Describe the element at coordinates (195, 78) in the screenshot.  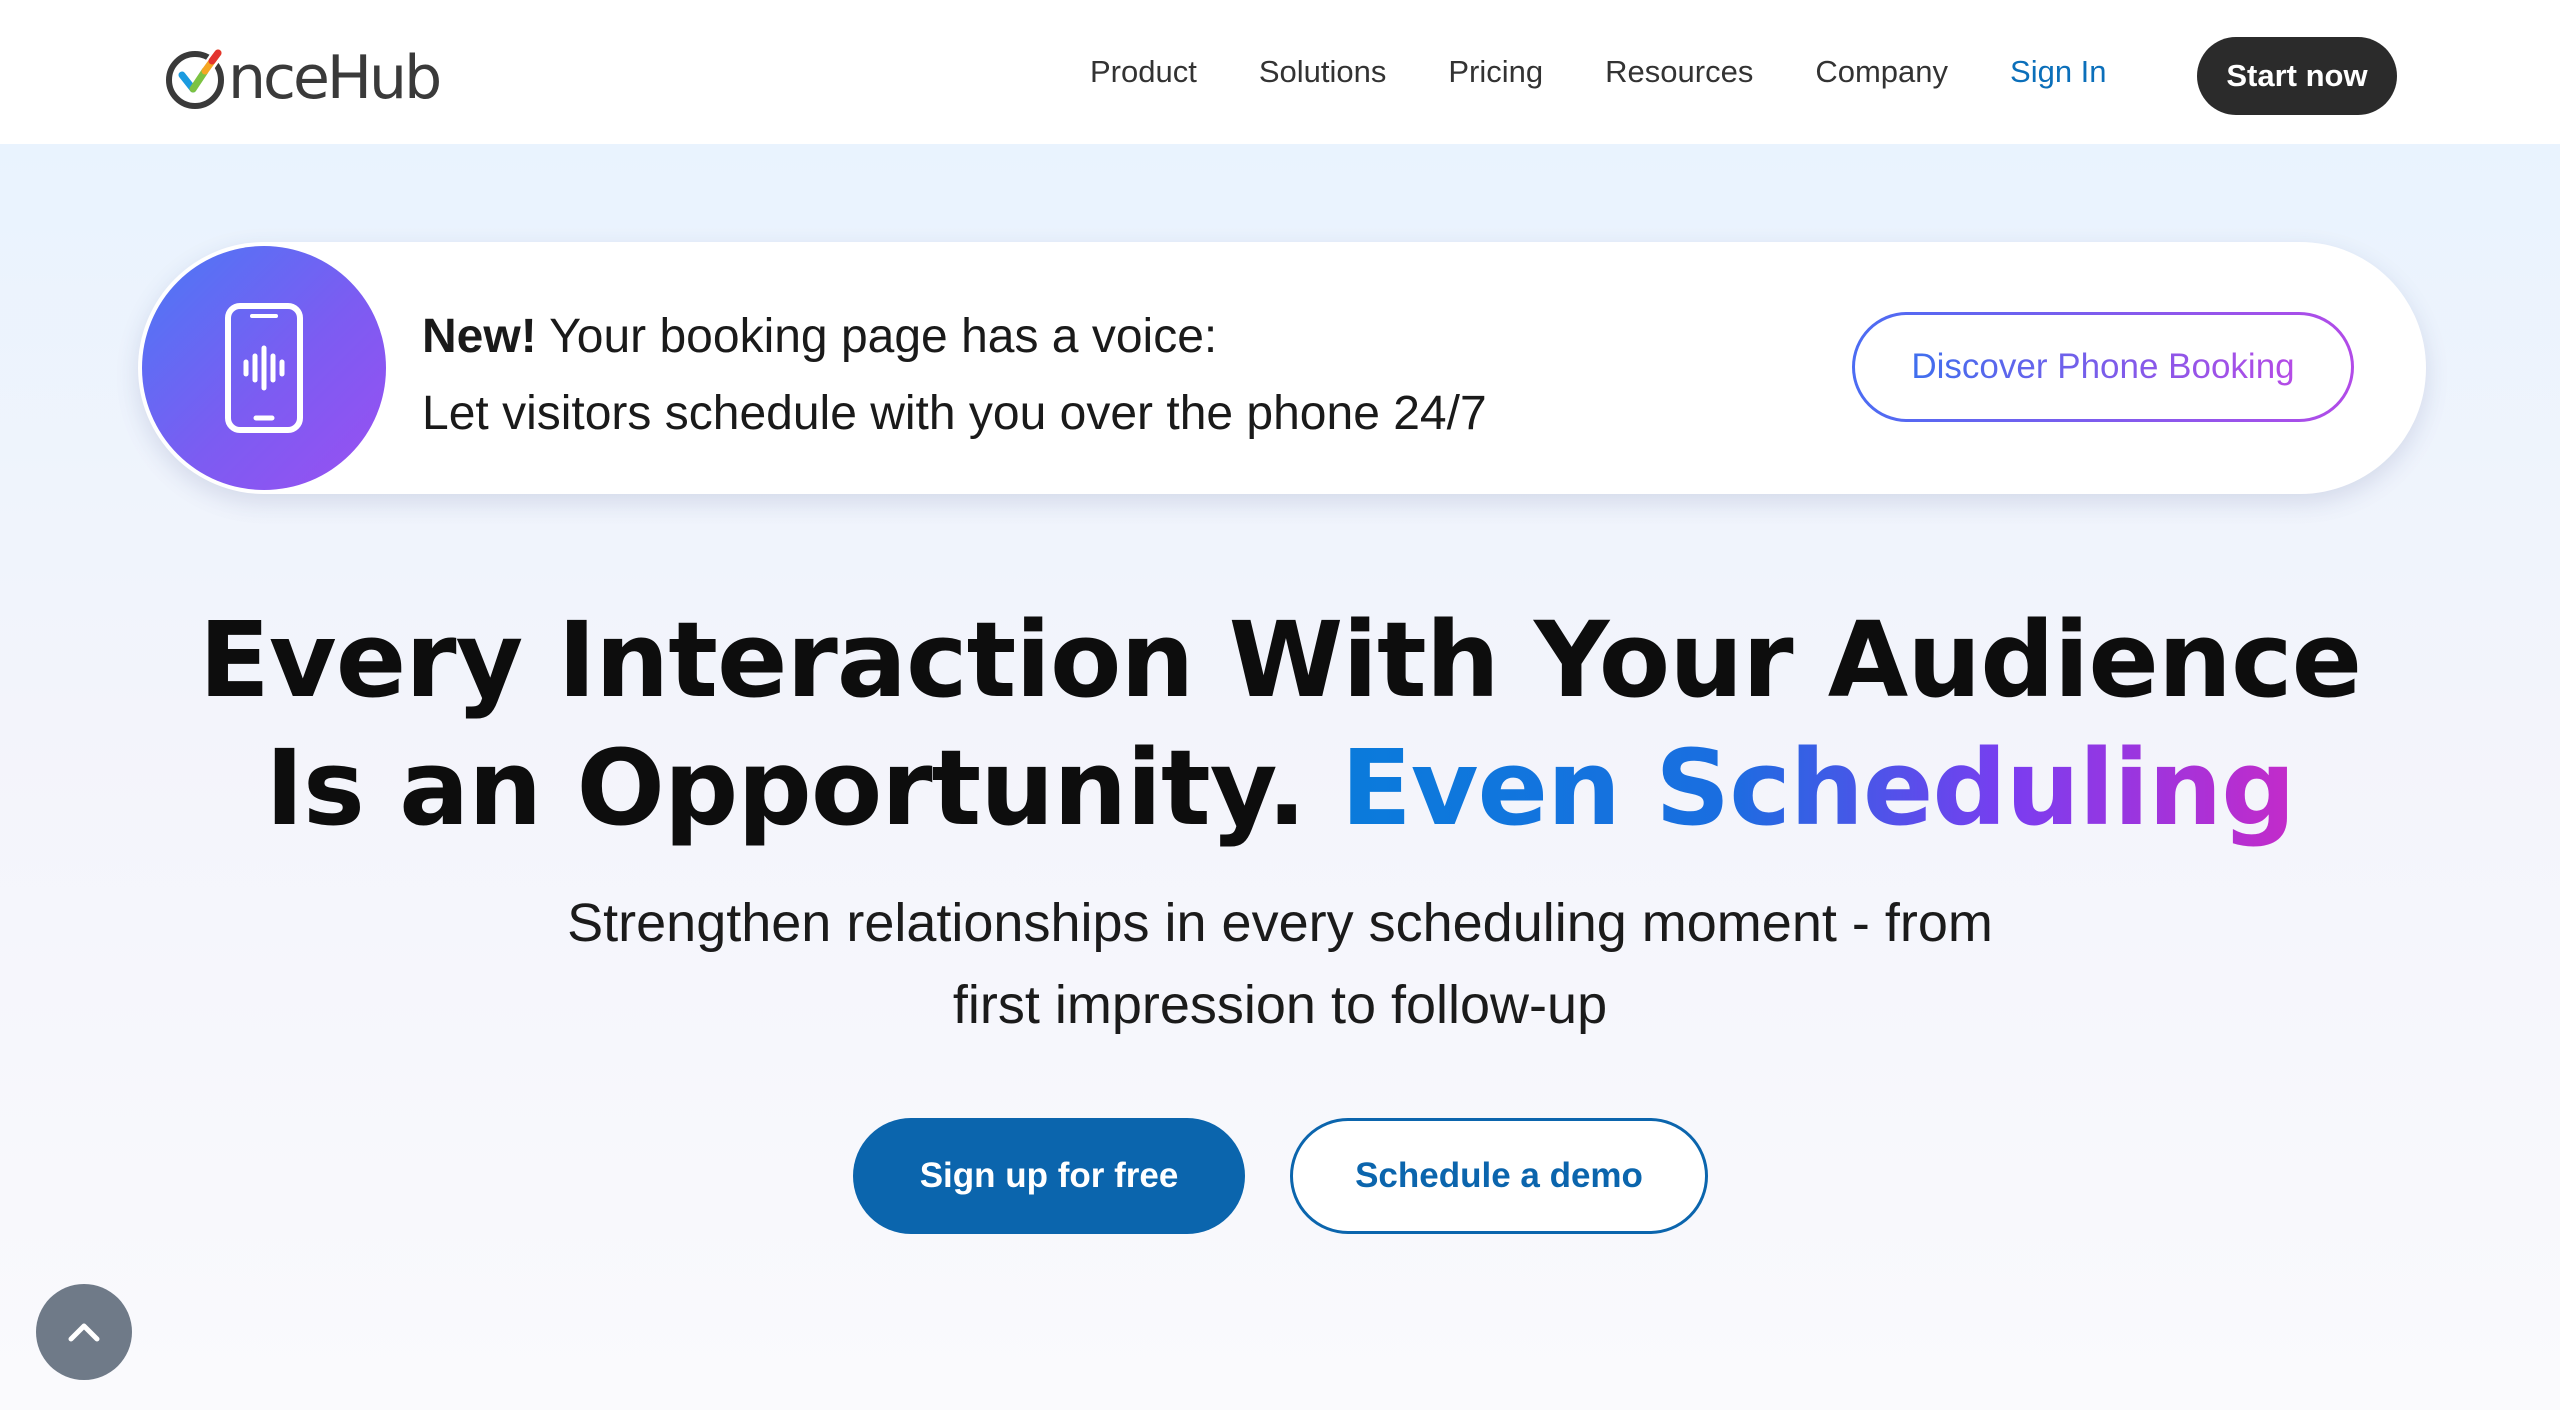
I see `oncehub-logo-icon` at that location.